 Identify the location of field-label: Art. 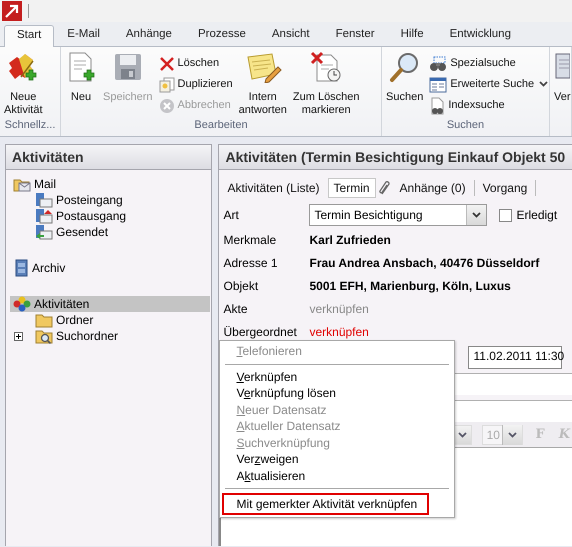
(231, 215).